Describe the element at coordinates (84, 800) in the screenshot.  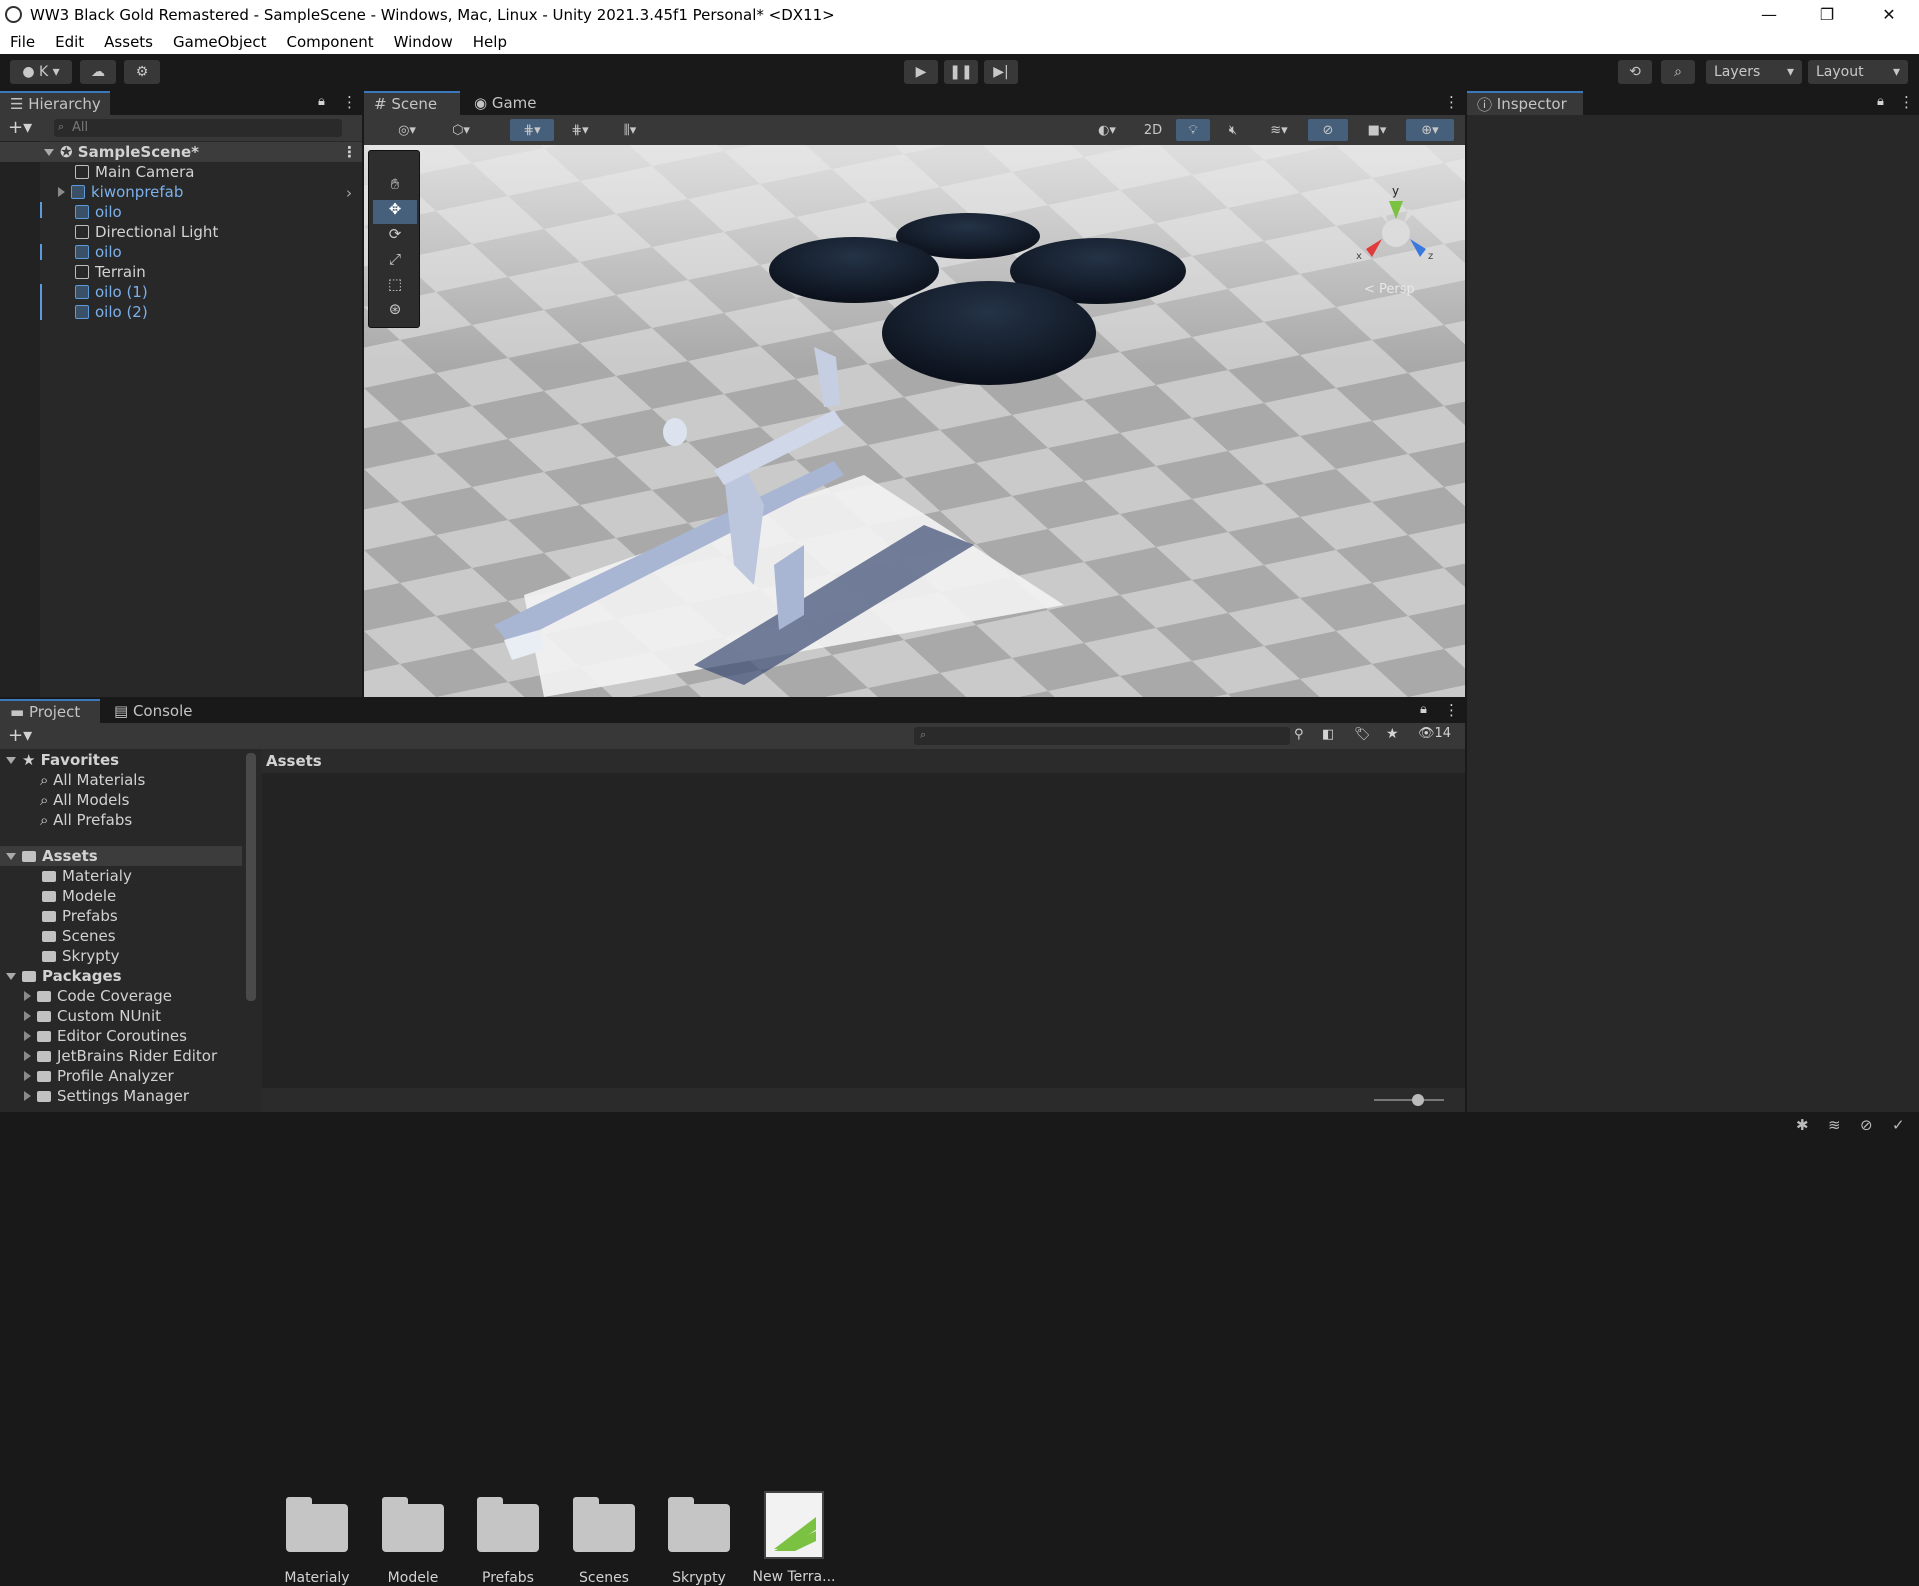
I see `favorite-item: ⌕ All Models` at that location.